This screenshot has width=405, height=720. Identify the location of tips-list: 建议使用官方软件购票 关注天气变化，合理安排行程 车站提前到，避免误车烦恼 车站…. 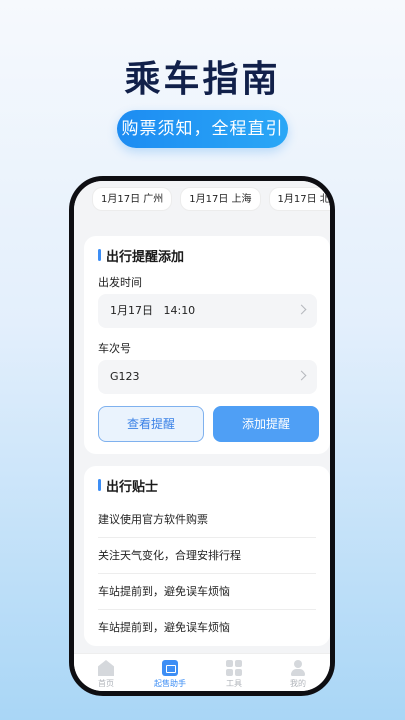
(207, 574).